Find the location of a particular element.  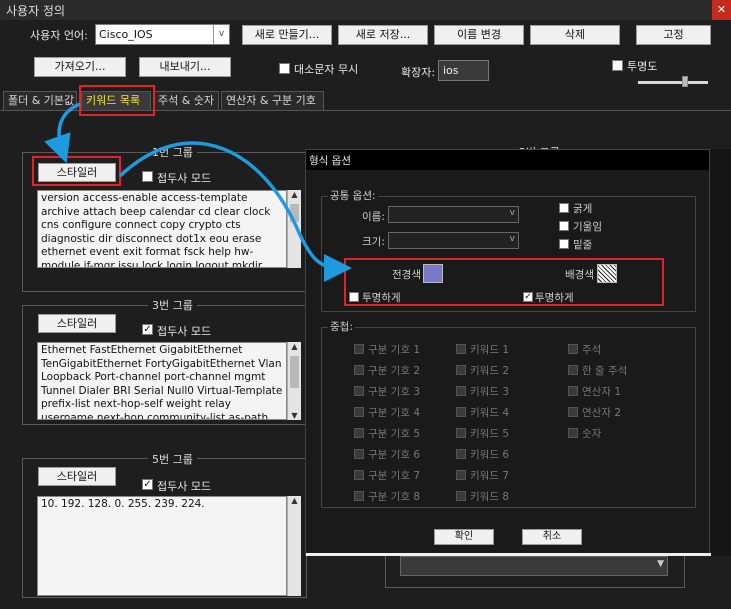

arrow-tab-to-style is located at coordinates (62, 133).